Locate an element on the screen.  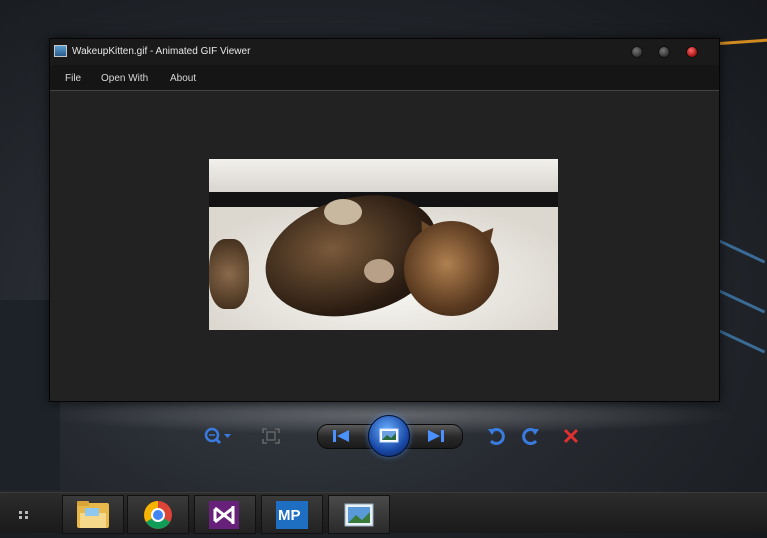
start-grid-icon is located at coordinates (25, 515).